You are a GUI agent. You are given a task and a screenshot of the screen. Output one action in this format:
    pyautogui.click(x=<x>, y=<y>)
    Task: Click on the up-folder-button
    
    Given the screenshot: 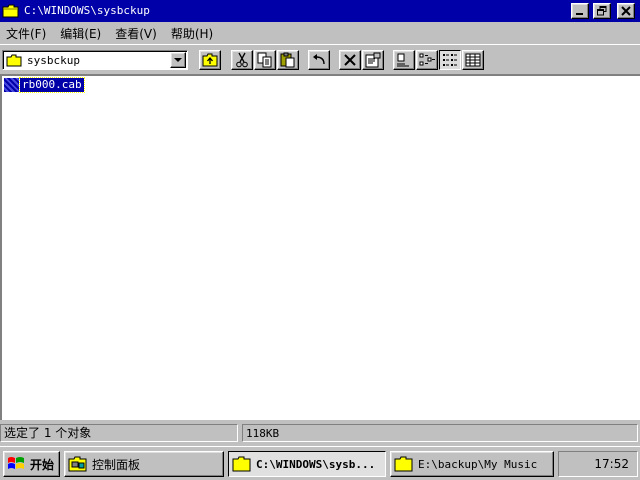 What is the action you would take?
    pyautogui.click(x=210, y=60)
    